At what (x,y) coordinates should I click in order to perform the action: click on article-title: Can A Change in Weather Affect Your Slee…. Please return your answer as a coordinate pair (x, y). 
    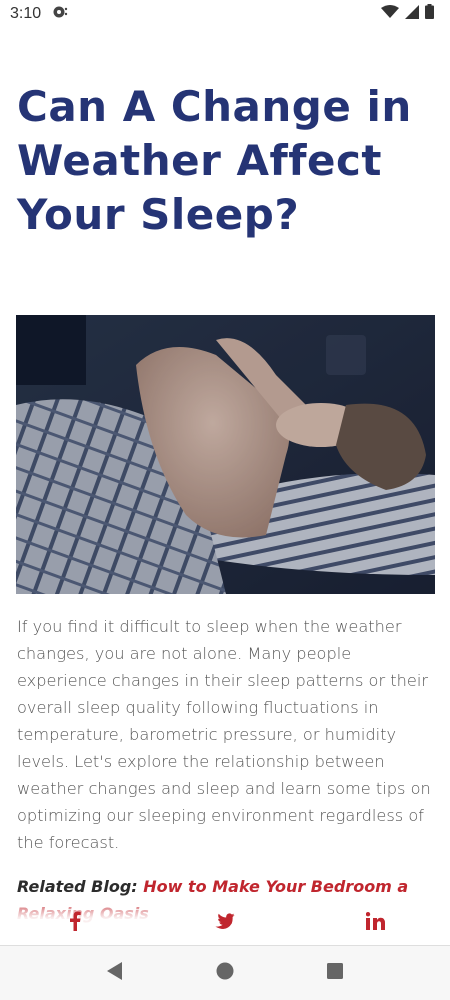
    Looking at the image, I should click on (214, 160).